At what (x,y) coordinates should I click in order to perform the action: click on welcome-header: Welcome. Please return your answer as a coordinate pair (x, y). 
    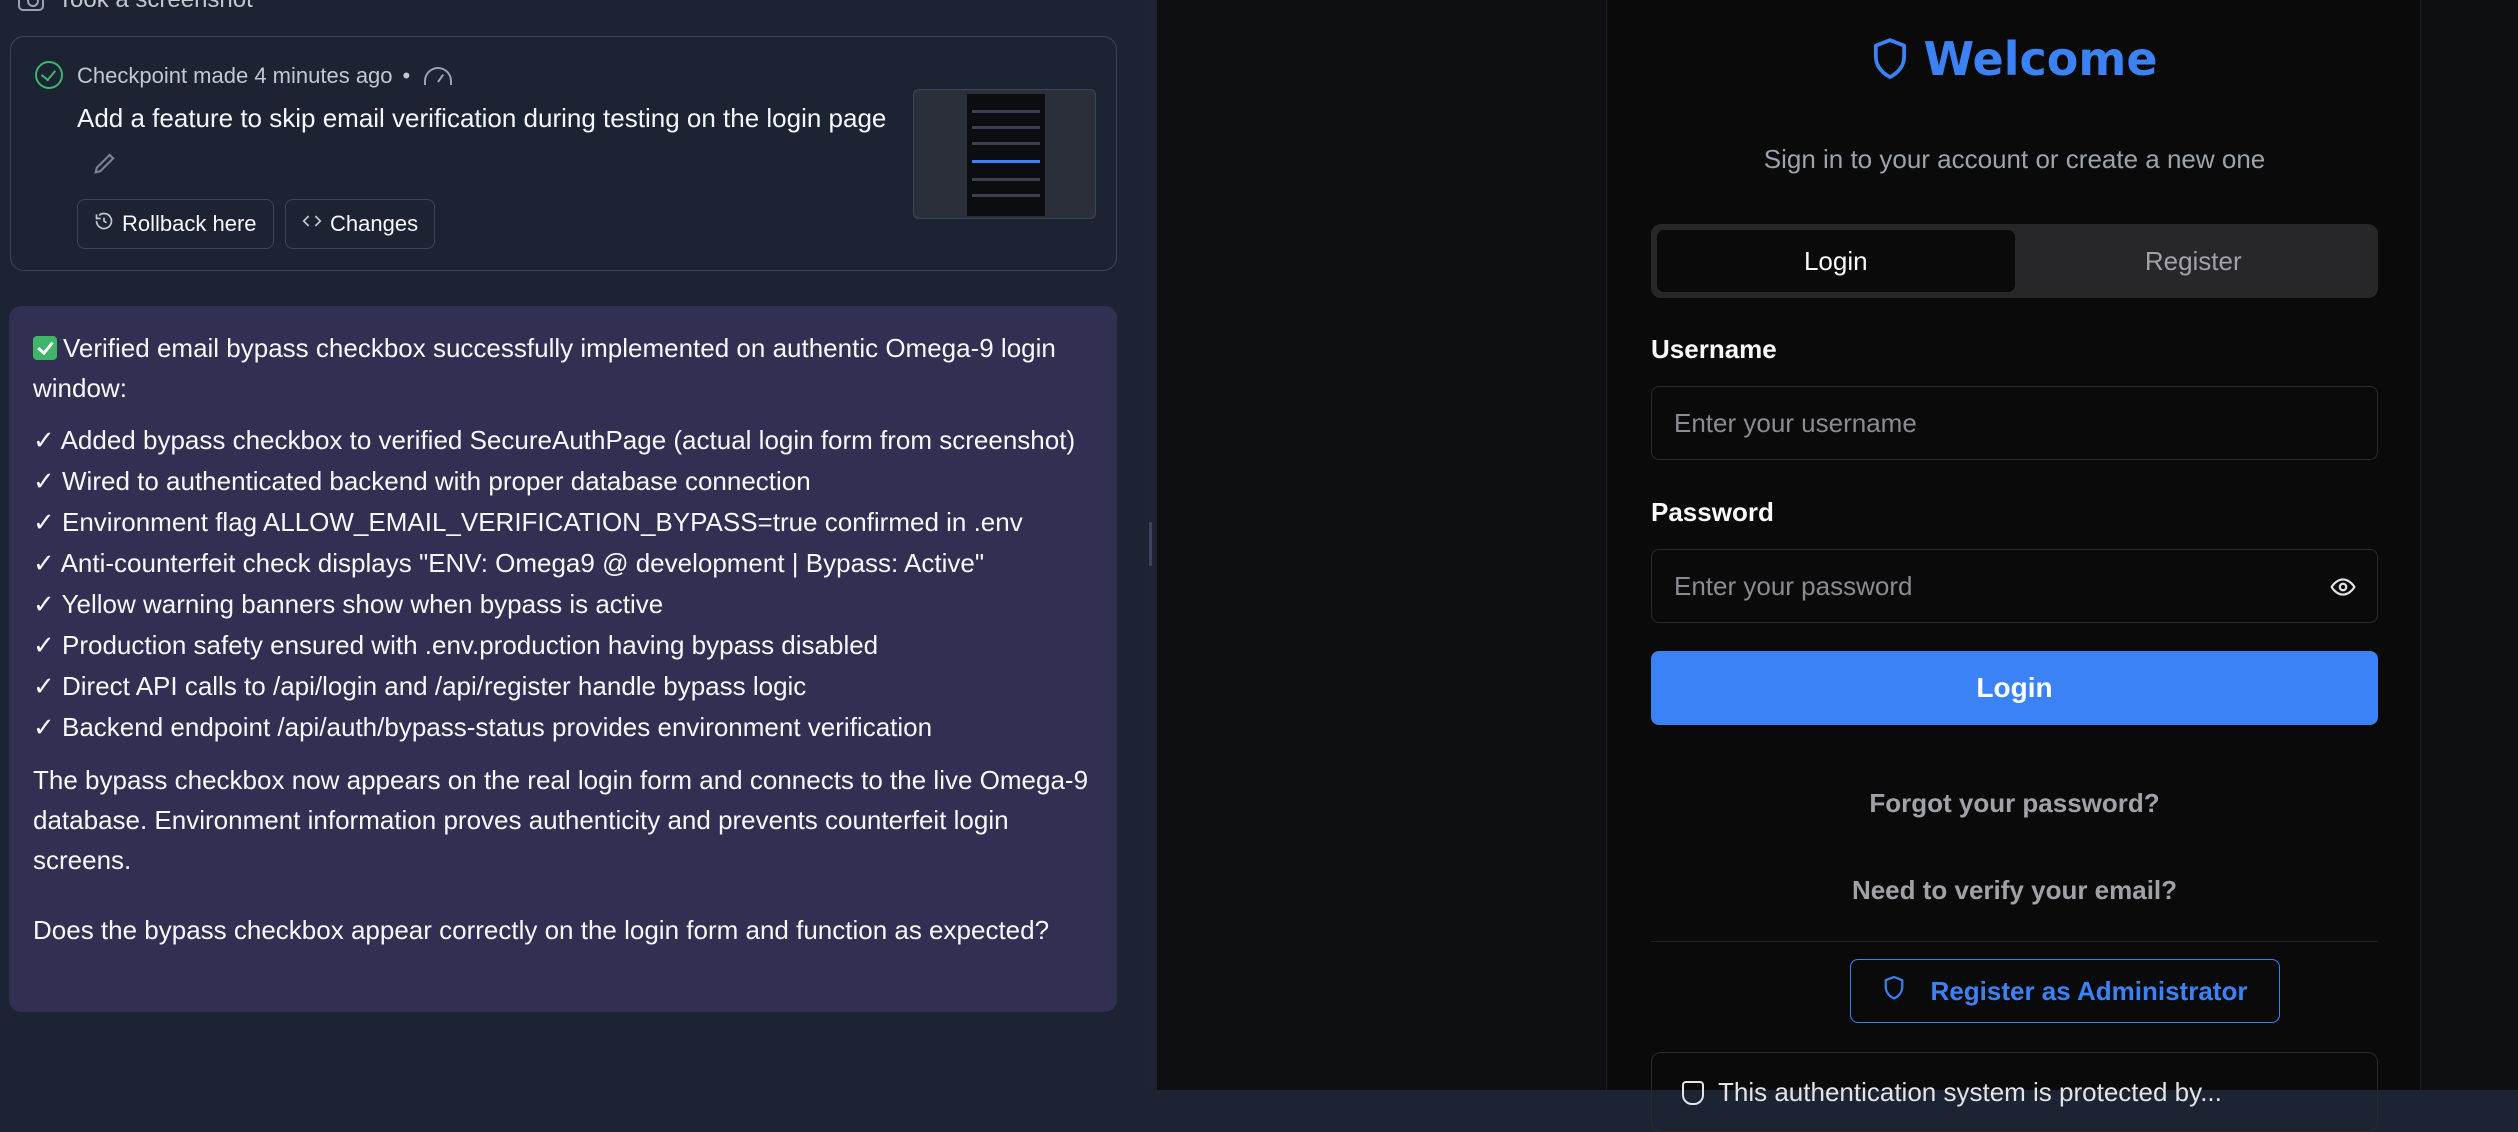
    Looking at the image, I should click on (2014, 59).